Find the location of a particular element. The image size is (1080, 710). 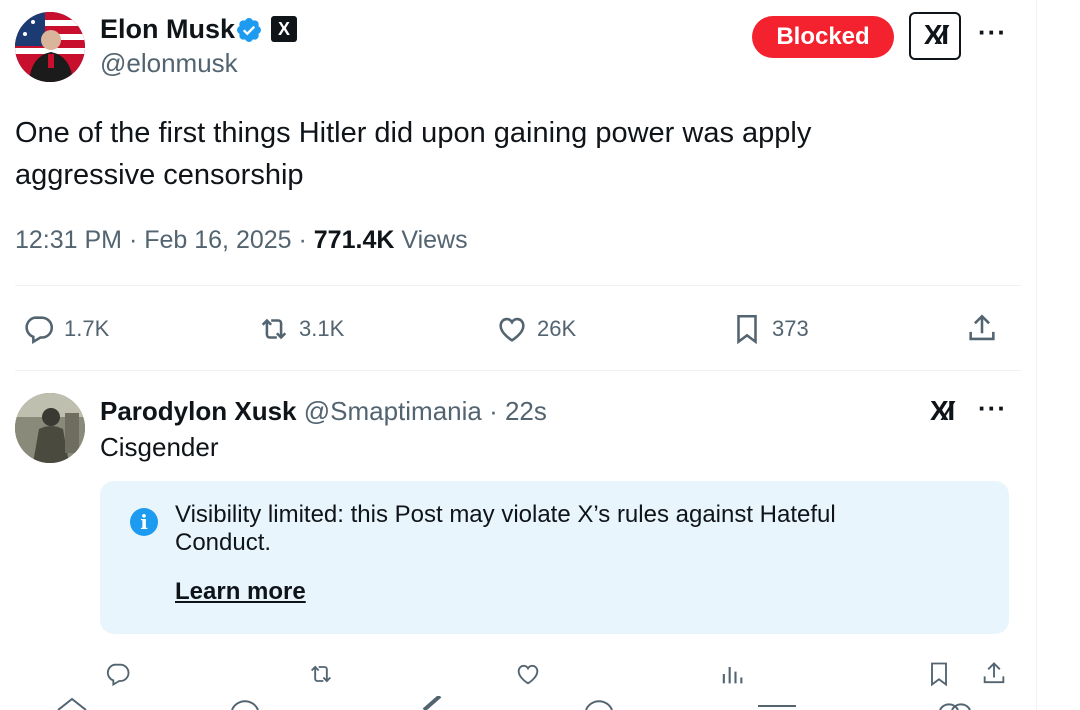

post-timestamp: 12:31 PM · Feb 16, 2025 · is located at coordinates (164, 240).